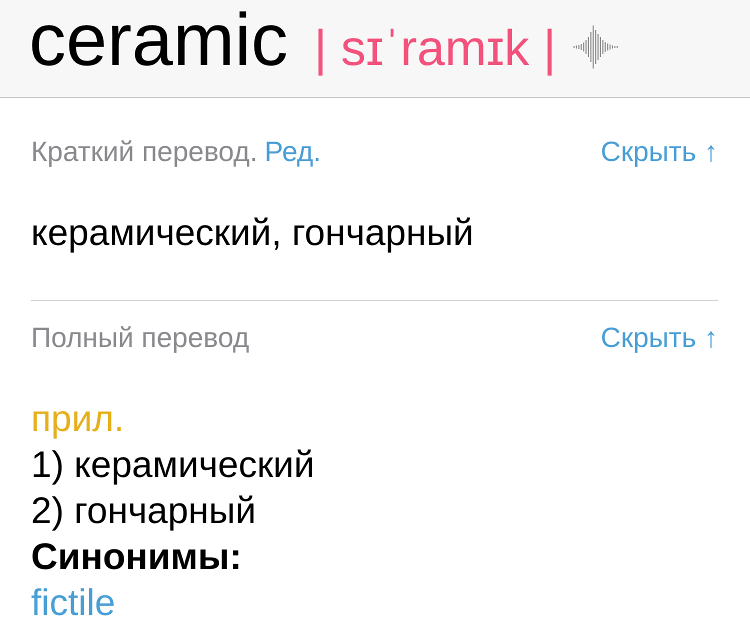 The image size is (750, 627). Describe the element at coordinates (140, 338) in the screenshot. I see `section-title: Полный перевод` at that location.